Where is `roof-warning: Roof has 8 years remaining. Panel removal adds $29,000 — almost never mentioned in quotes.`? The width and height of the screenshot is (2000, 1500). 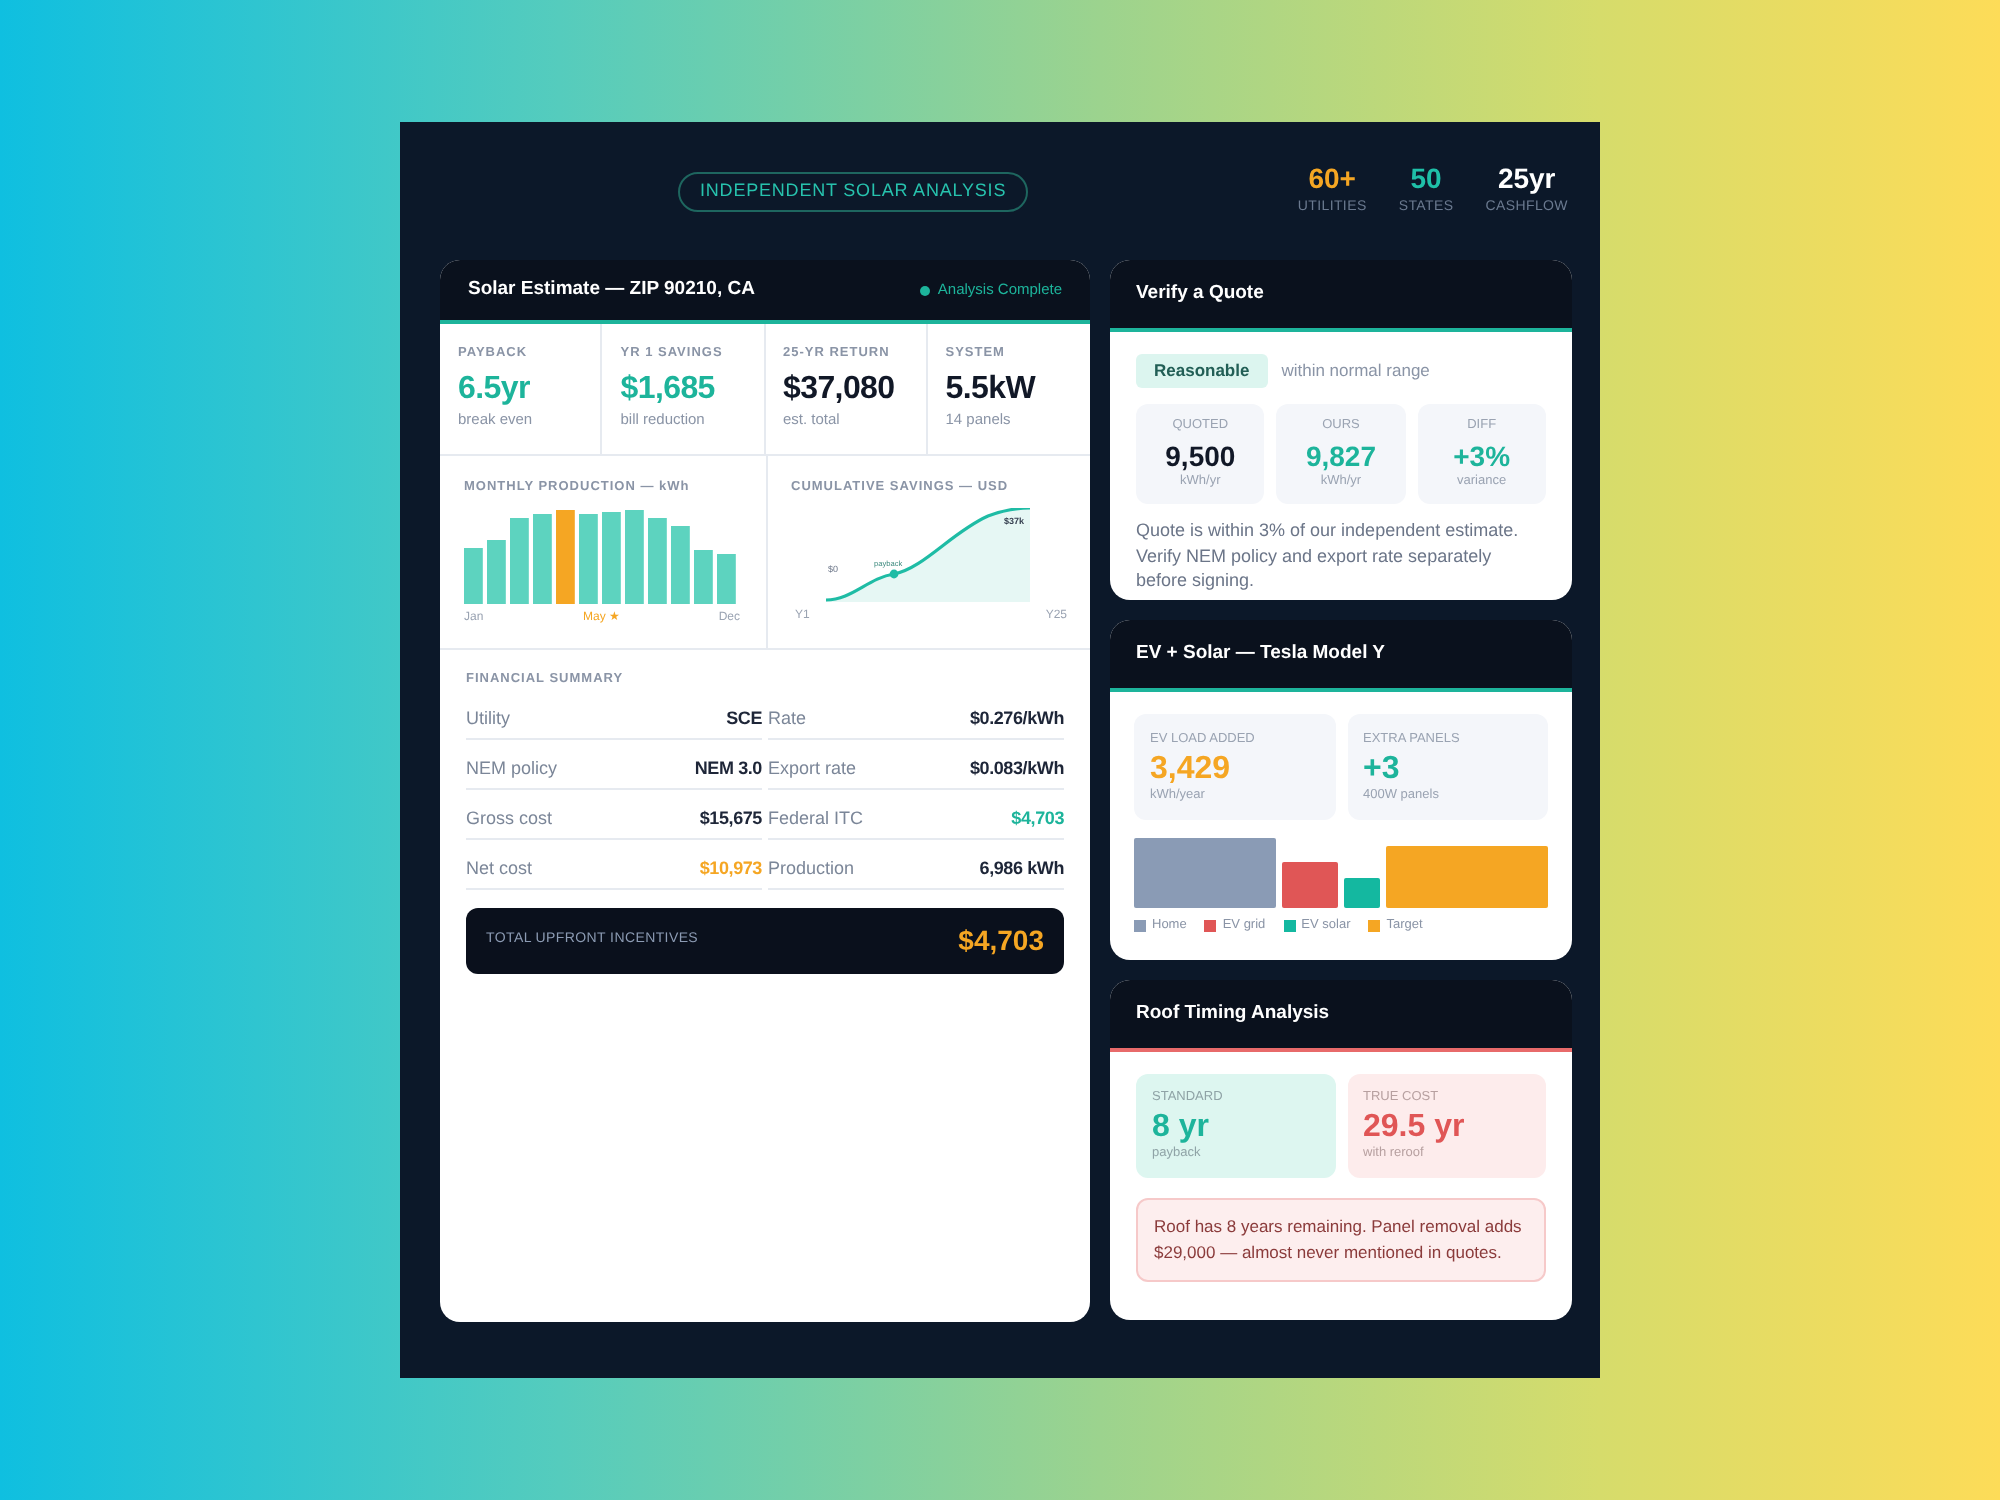
roof-warning: Roof has 8 years remaining. Panel removal adds $29,000 — almost never mentioned in quotes. is located at coordinates (1341, 1240).